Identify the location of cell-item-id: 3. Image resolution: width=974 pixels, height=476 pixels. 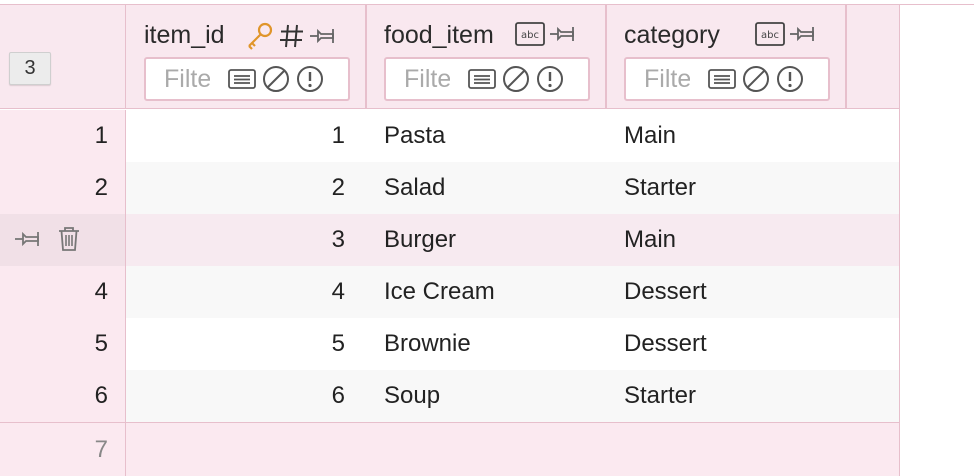
(247, 240).